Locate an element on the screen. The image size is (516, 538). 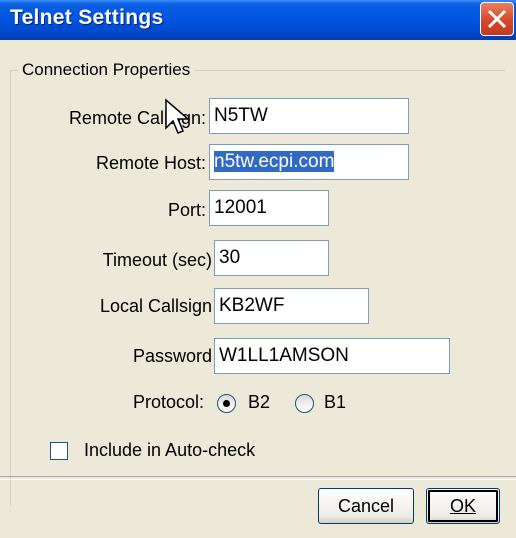
port-label: Port: is located at coordinates (186, 210).